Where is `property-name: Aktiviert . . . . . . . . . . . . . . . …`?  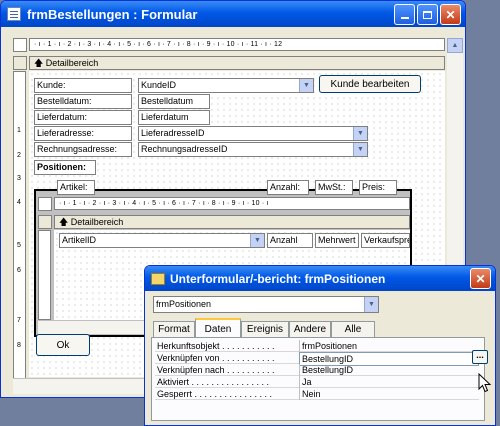 property-name: Aktiviert . . . . . . . . . . . . . . . … is located at coordinates (213, 382).